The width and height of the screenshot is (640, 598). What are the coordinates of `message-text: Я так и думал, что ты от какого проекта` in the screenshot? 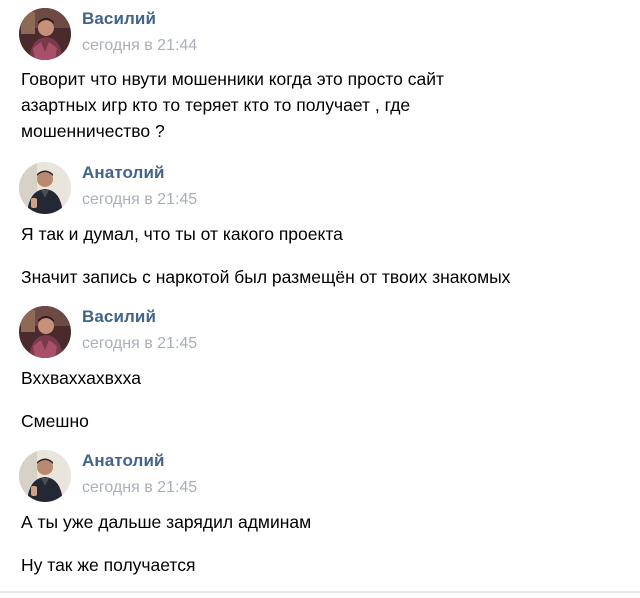 It's located at (182, 234).